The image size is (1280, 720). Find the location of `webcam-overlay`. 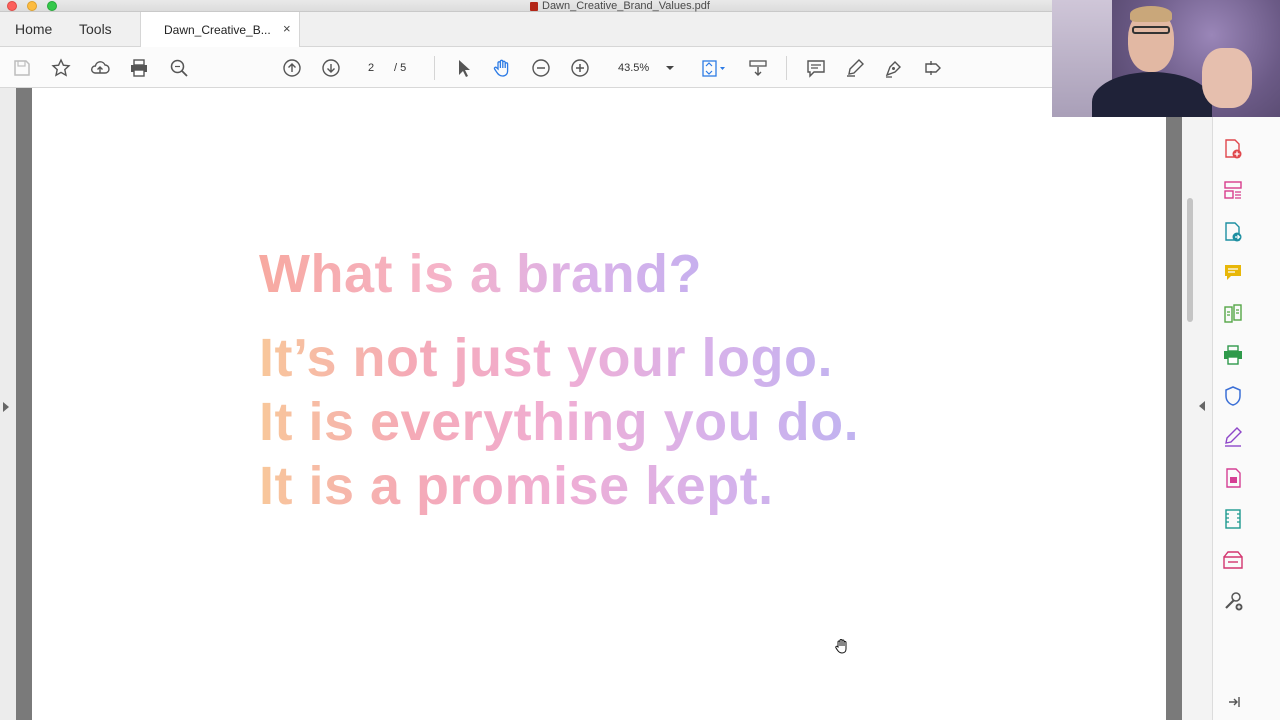

webcam-overlay is located at coordinates (1166, 58).